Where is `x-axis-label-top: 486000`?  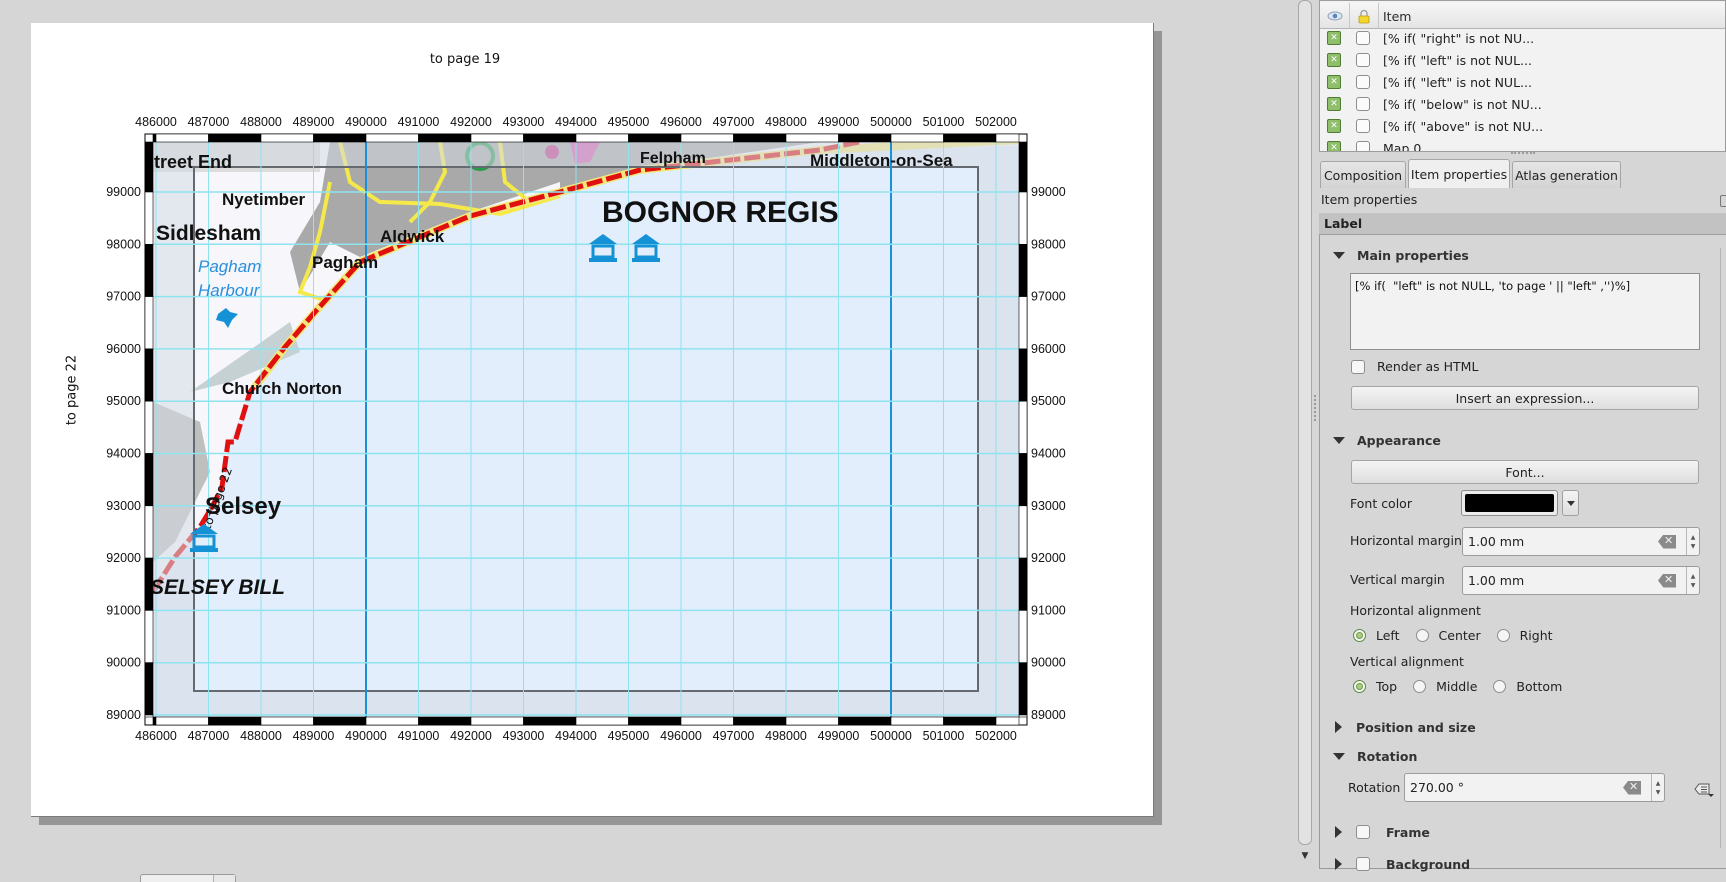
x-axis-label-top: 486000 is located at coordinates (156, 122).